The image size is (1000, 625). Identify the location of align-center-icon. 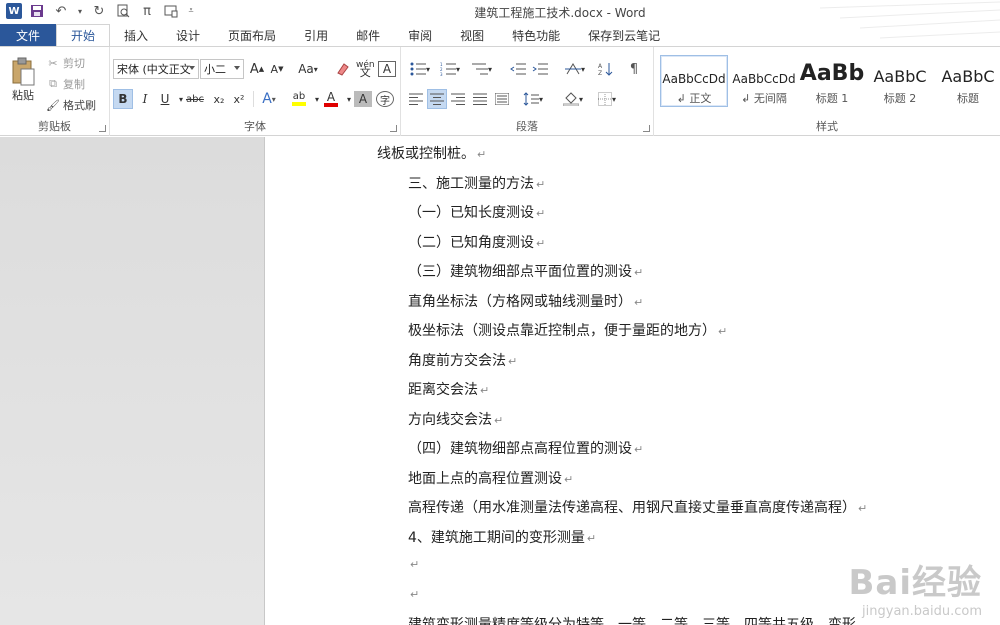
(437, 99).